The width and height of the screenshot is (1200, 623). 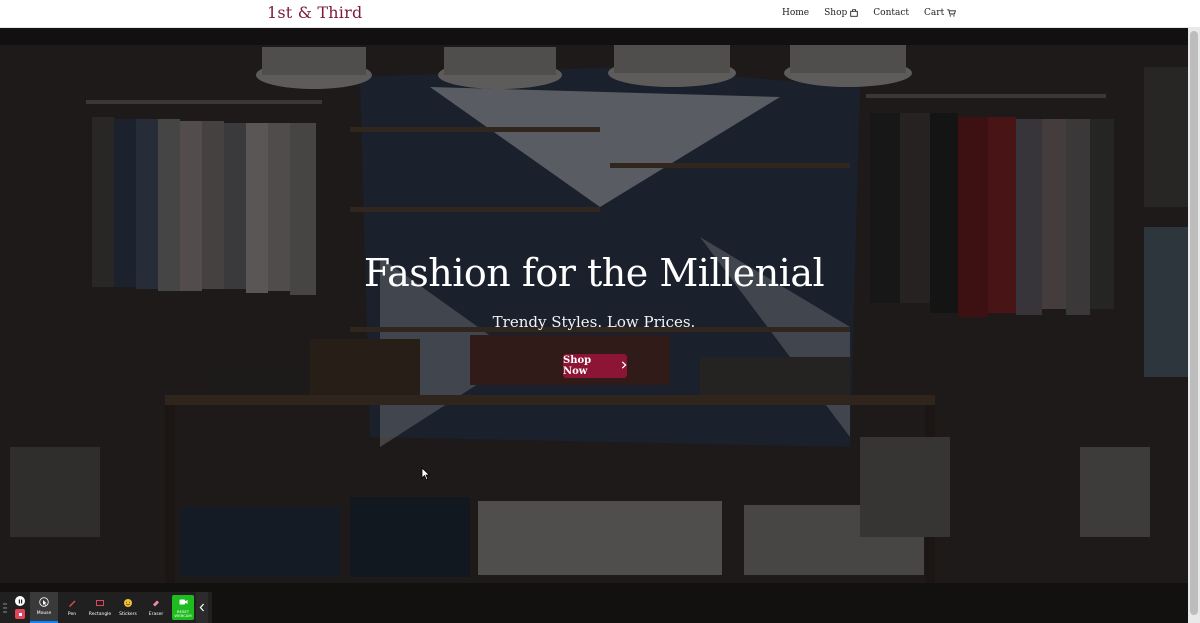 What do you see at coordinates (314, 12) in the screenshot?
I see `brand-logo: 1st & Third` at bounding box center [314, 12].